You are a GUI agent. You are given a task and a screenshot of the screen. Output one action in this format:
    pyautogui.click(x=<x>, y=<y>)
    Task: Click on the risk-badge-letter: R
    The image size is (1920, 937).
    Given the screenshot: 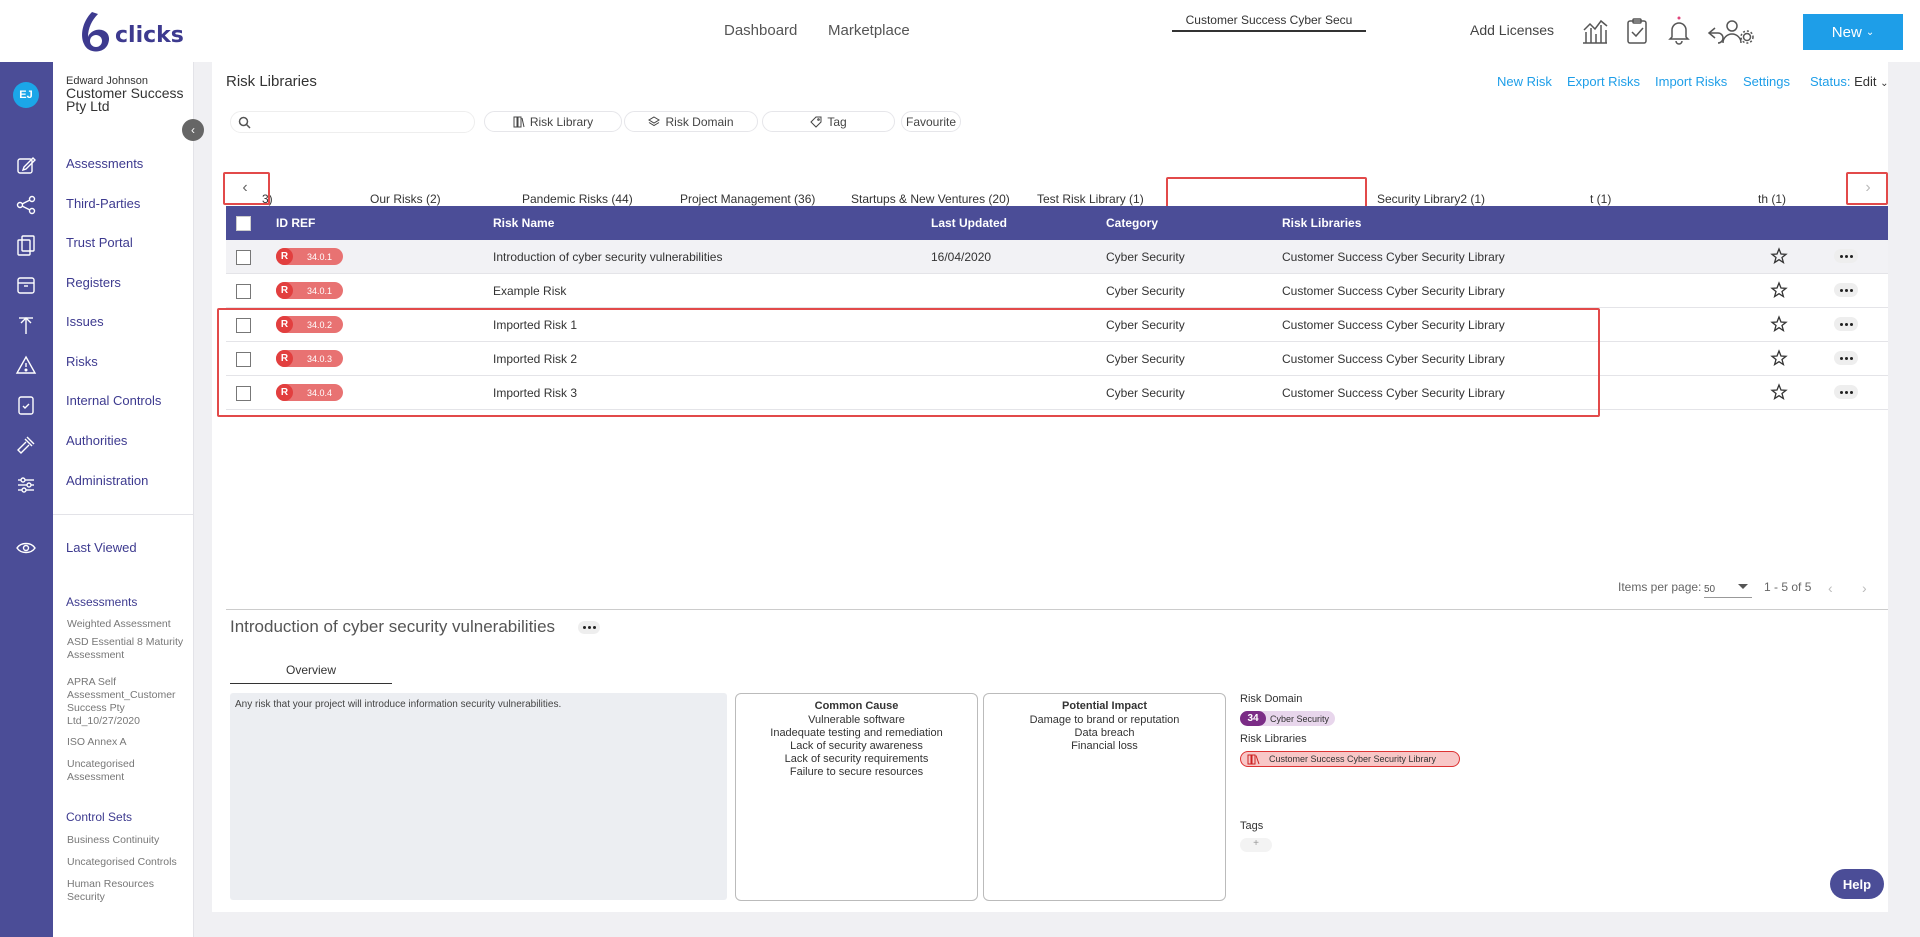 What is the action you would take?
    pyautogui.click(x=284, y=256)
    